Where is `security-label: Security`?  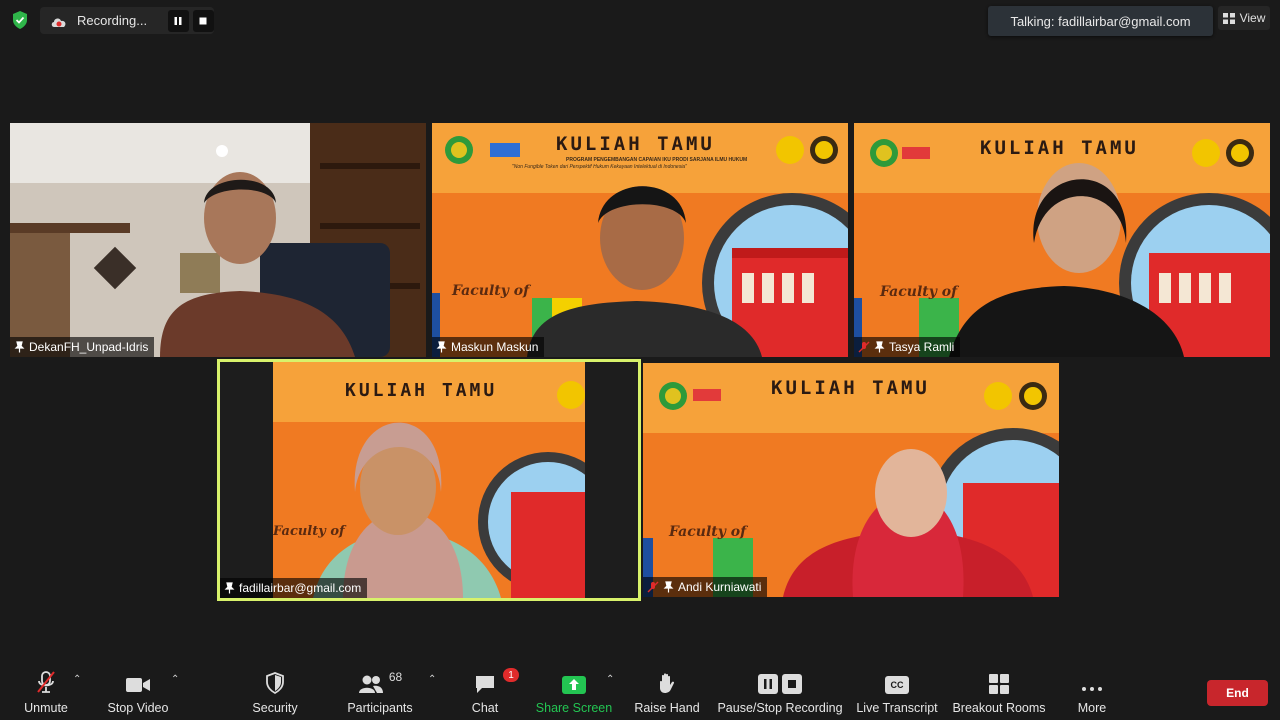 security-label: Security is located at coordinates (275, 708).